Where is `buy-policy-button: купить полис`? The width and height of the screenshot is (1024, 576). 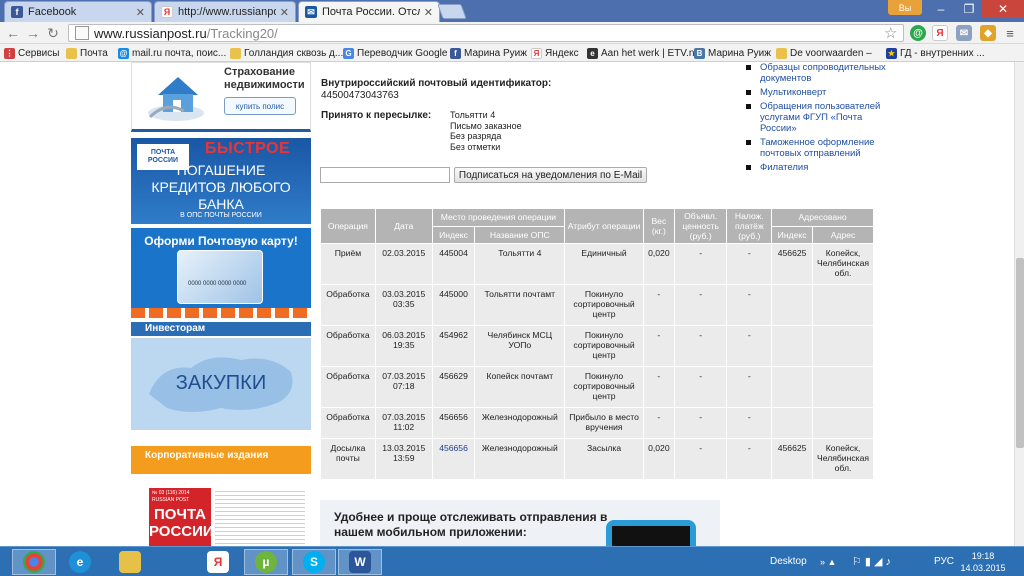 buy-policy-button: купить полис is located at coordinates (260, 106).